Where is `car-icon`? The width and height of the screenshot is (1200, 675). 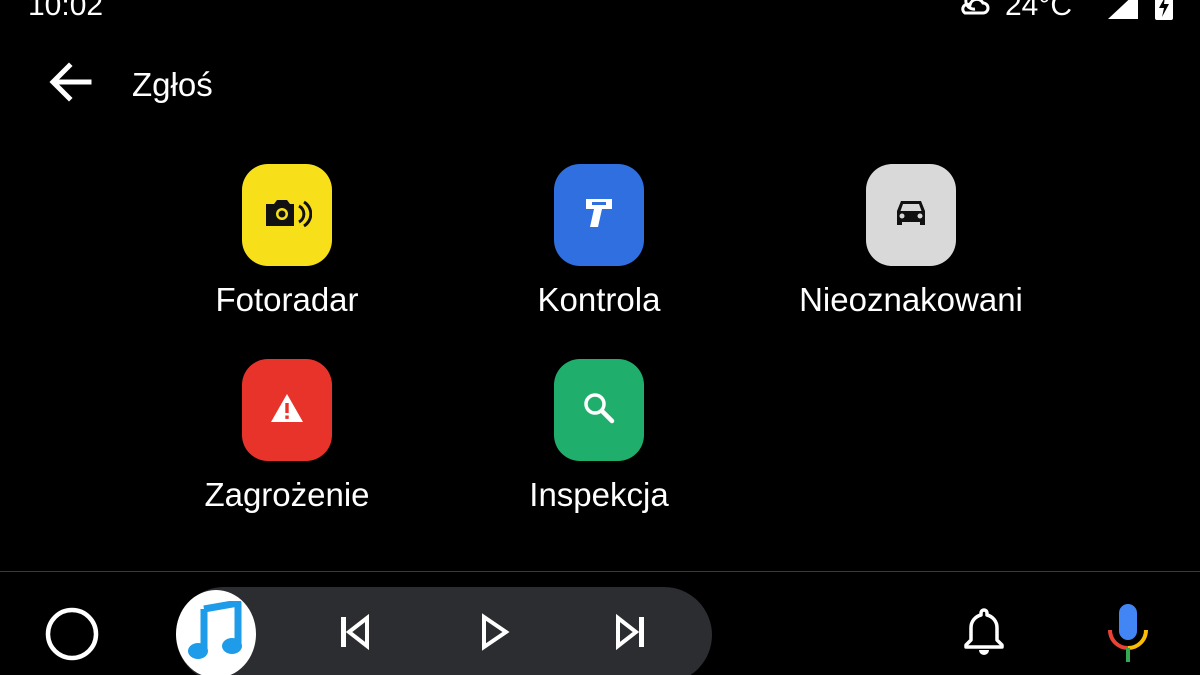 car-icon is located at coordinates (911, 215).